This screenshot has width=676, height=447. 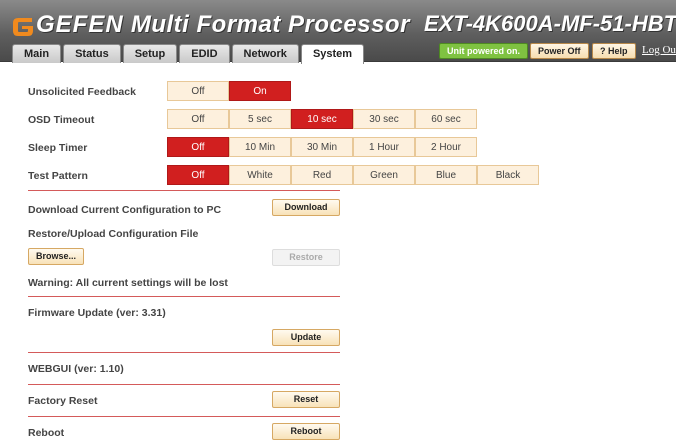 What do you see at coordinates (265, 53) in the screenshot?
I see `tab-network: Network` at bounding box center [265, 53].